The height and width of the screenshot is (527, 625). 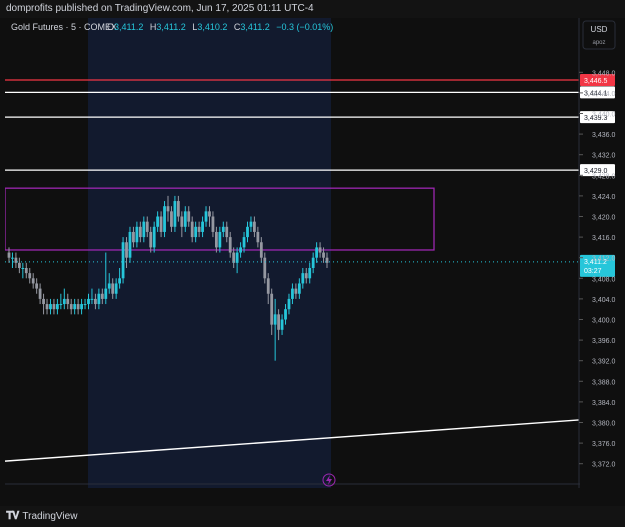 What do you see at coordinates (110, 27) in the screenshot?
I see `legend-o-label: O` at bounding box center [110, 27].